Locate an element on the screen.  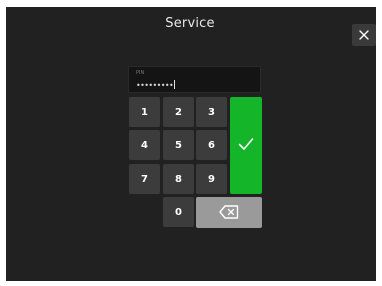
key-7: 7 is located at coordinates (144, 179).